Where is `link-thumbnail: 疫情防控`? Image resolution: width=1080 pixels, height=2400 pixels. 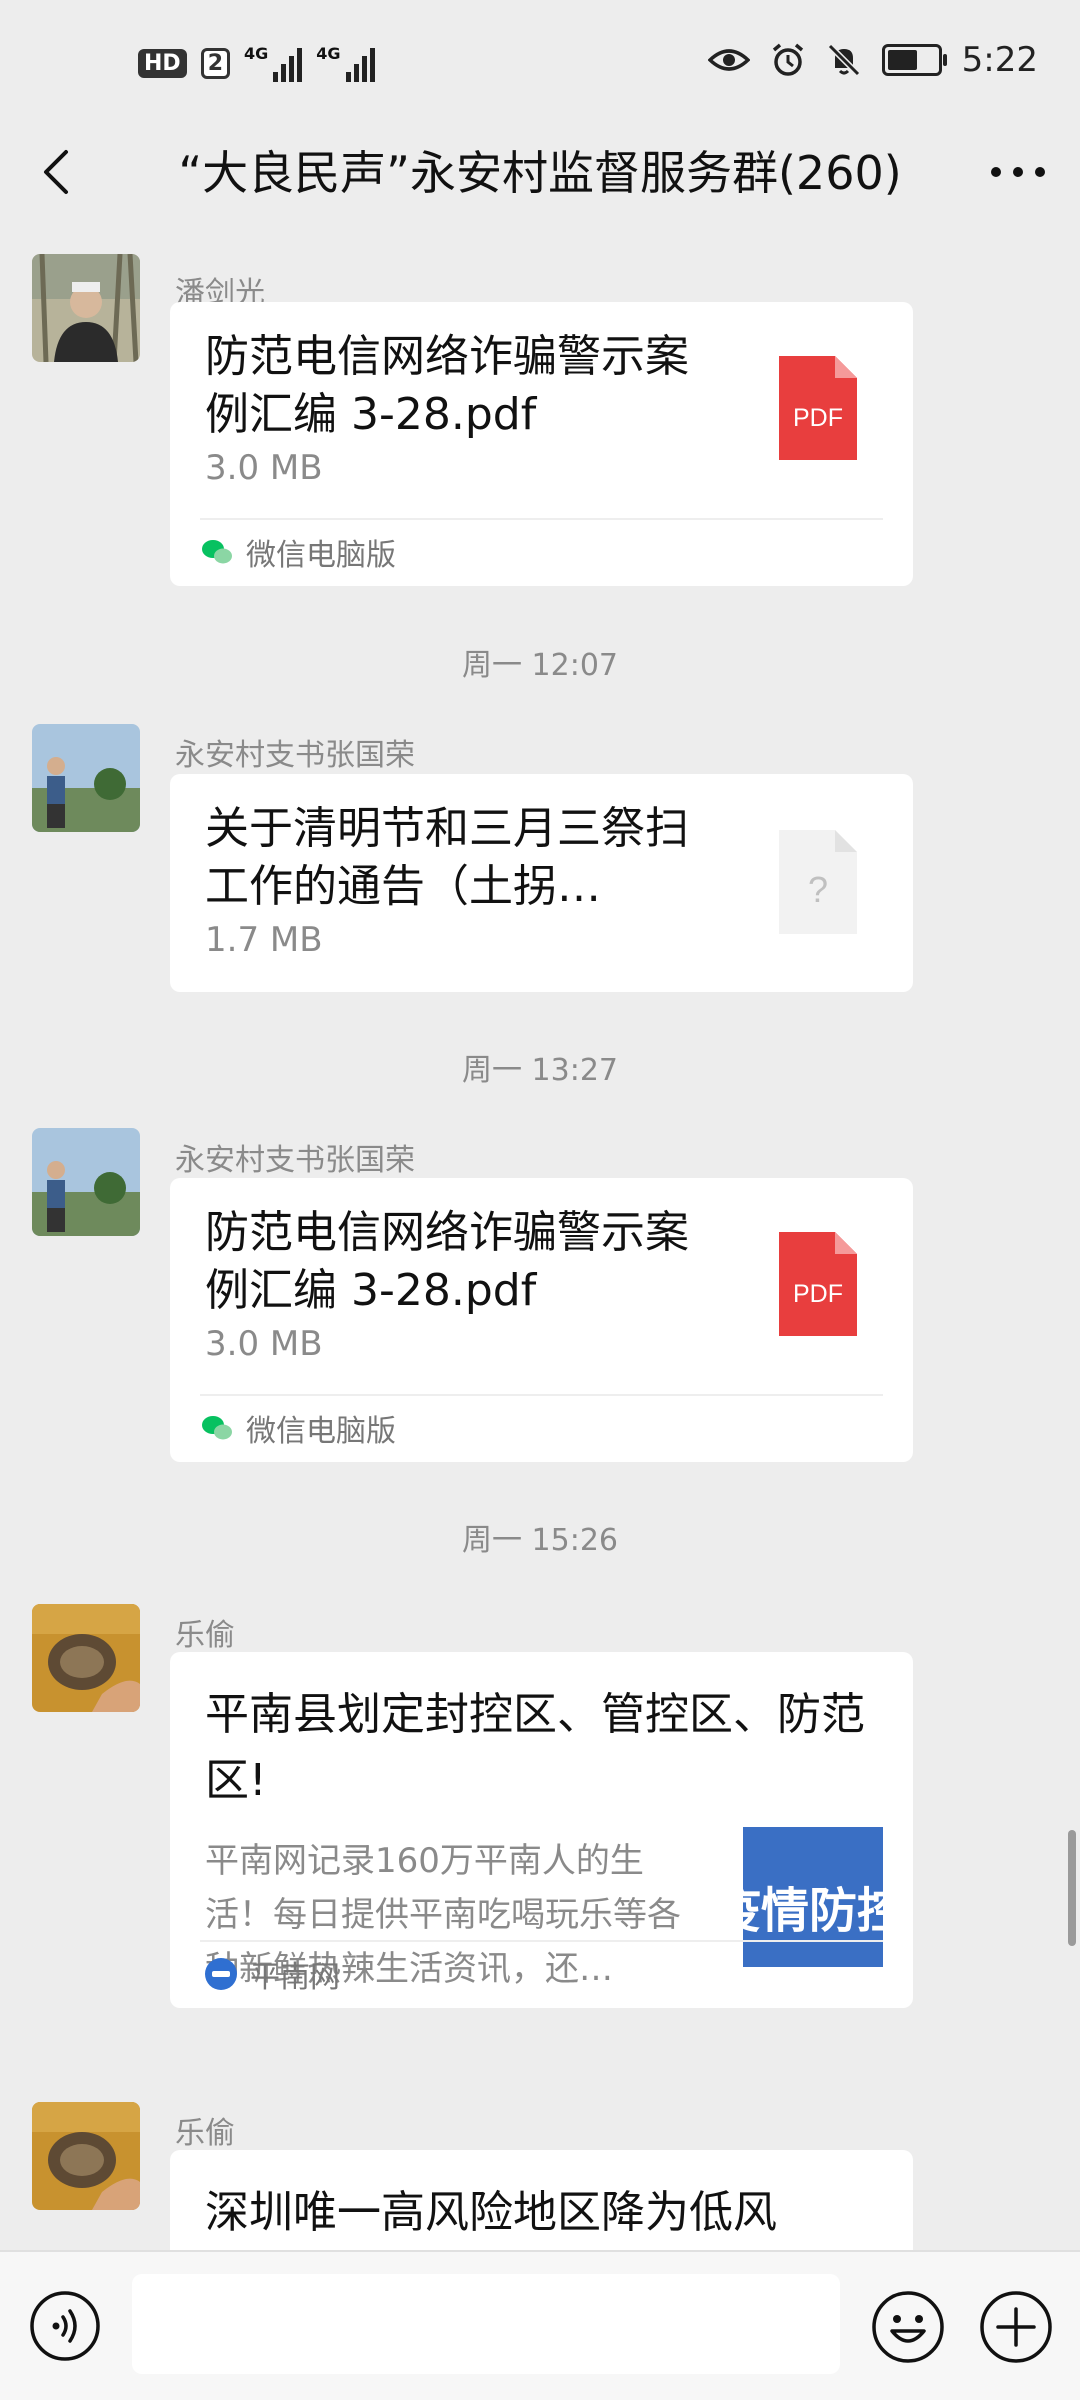 link-thumbnail: 疫情防控 is located at coordinates (813, 1897).